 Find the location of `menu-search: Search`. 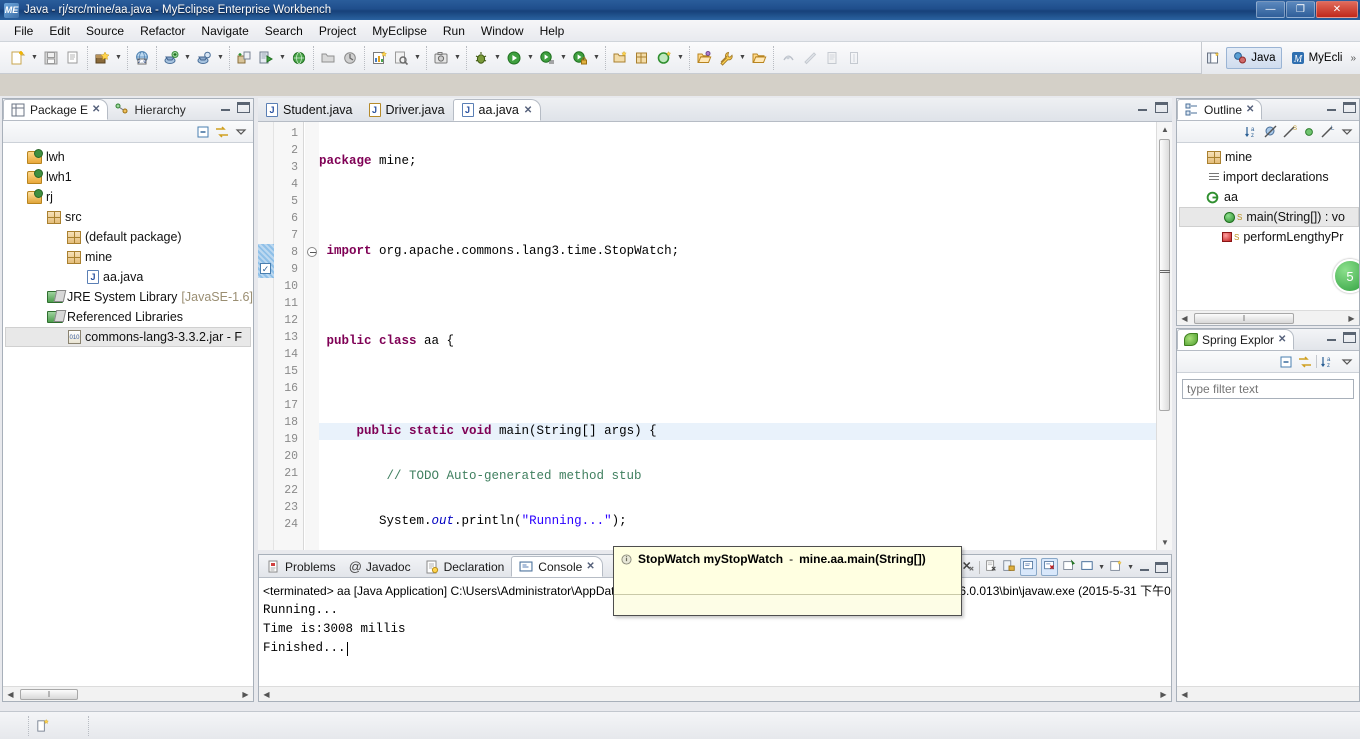

menu-search: Search is located at coordinates (284, 31).